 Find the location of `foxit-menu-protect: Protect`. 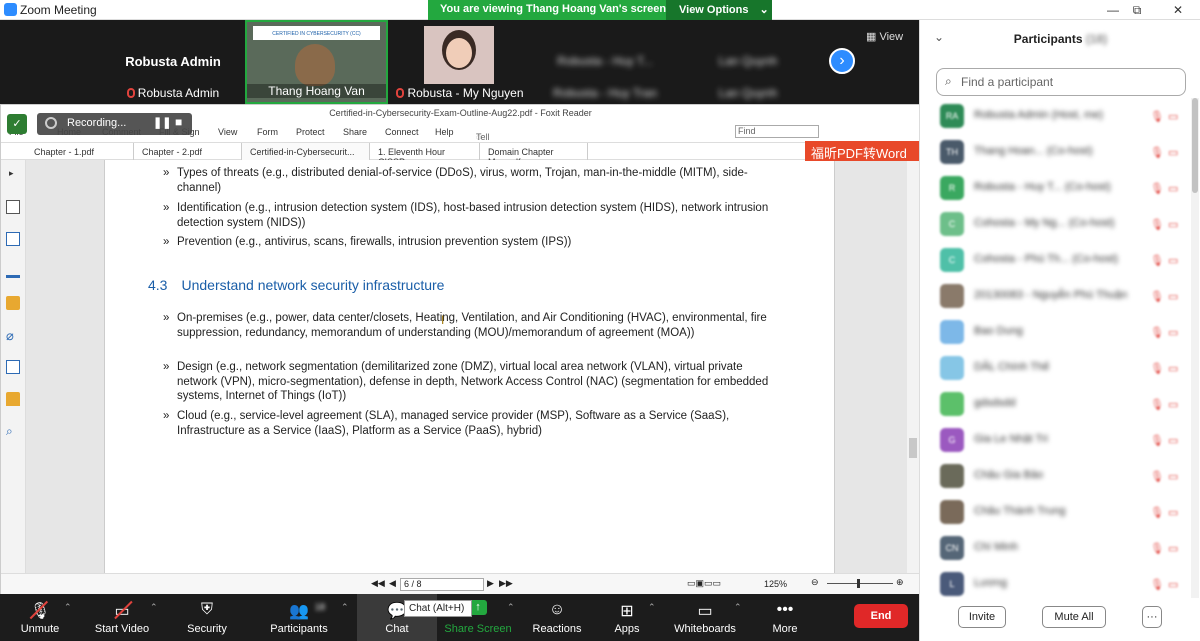

foxit-menu-protect: Protect is located at coordinates (310, 132).